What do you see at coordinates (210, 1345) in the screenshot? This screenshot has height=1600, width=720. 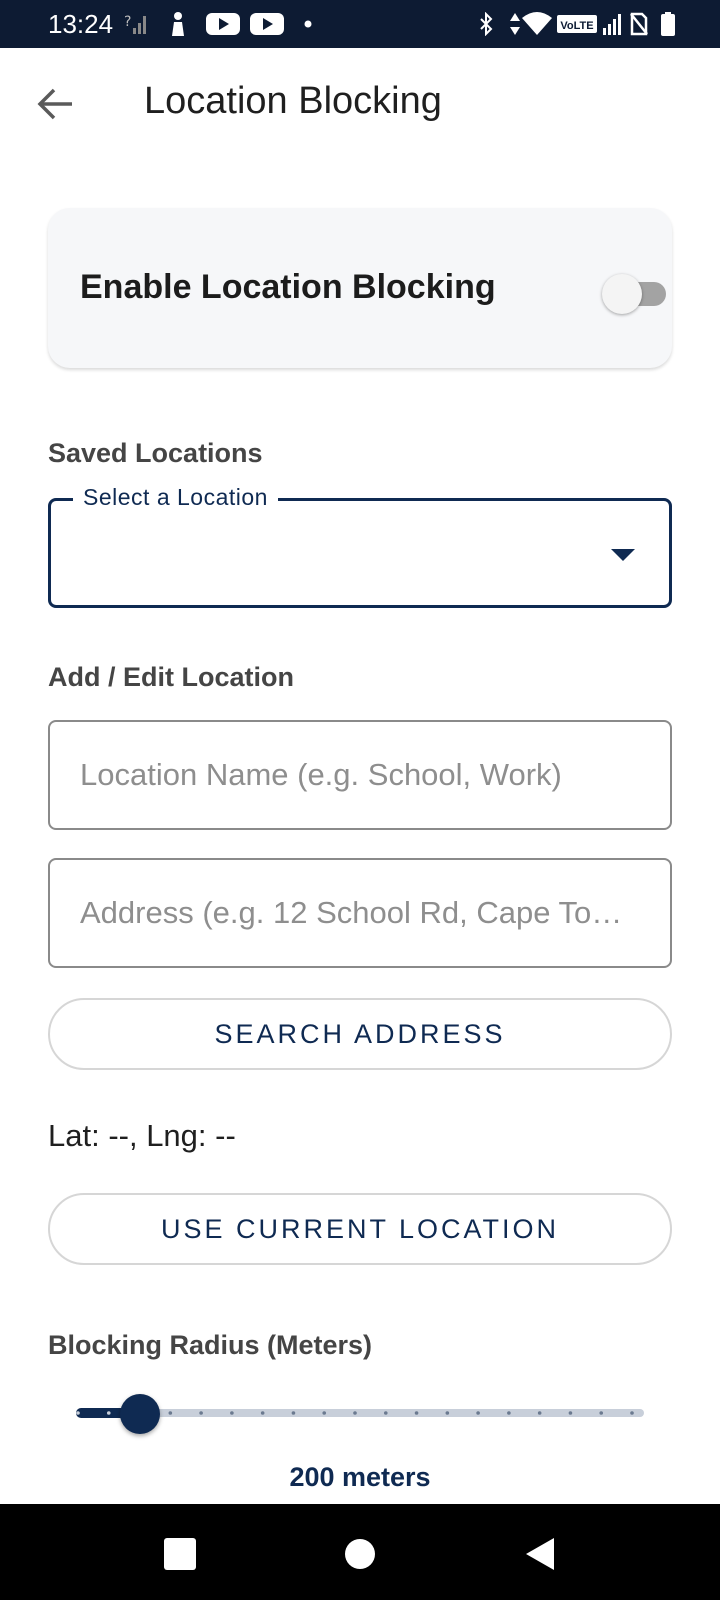 I see `blocking-radius-label: Blocking Radius (Meters)` at bounding box center [210, 1345].